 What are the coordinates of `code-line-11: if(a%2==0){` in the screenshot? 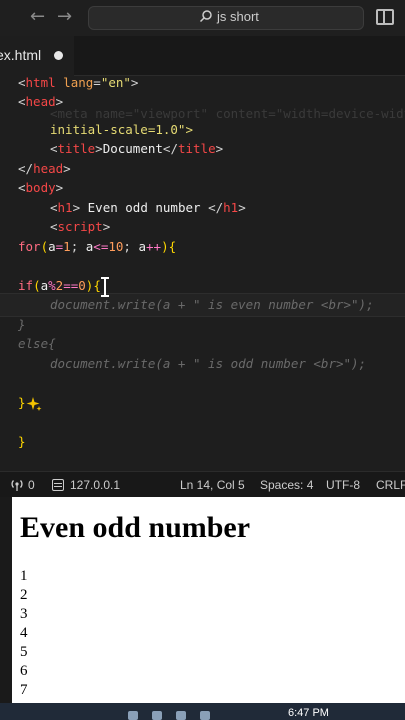 It's located at (59, 285).